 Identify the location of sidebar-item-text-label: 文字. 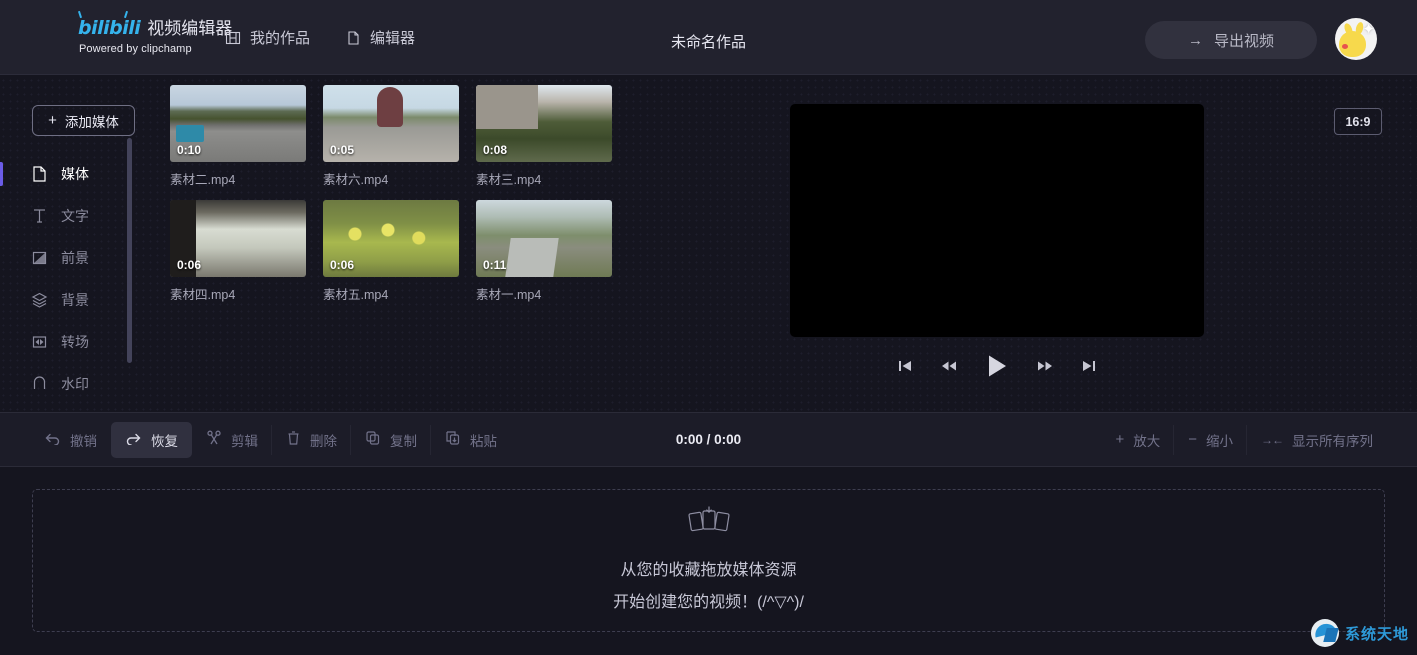
(75, 216).